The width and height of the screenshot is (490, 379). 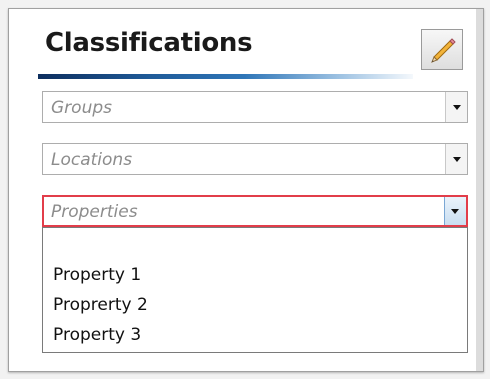 I want to click on properties-dropdown-button, so click(x=455, y=211).